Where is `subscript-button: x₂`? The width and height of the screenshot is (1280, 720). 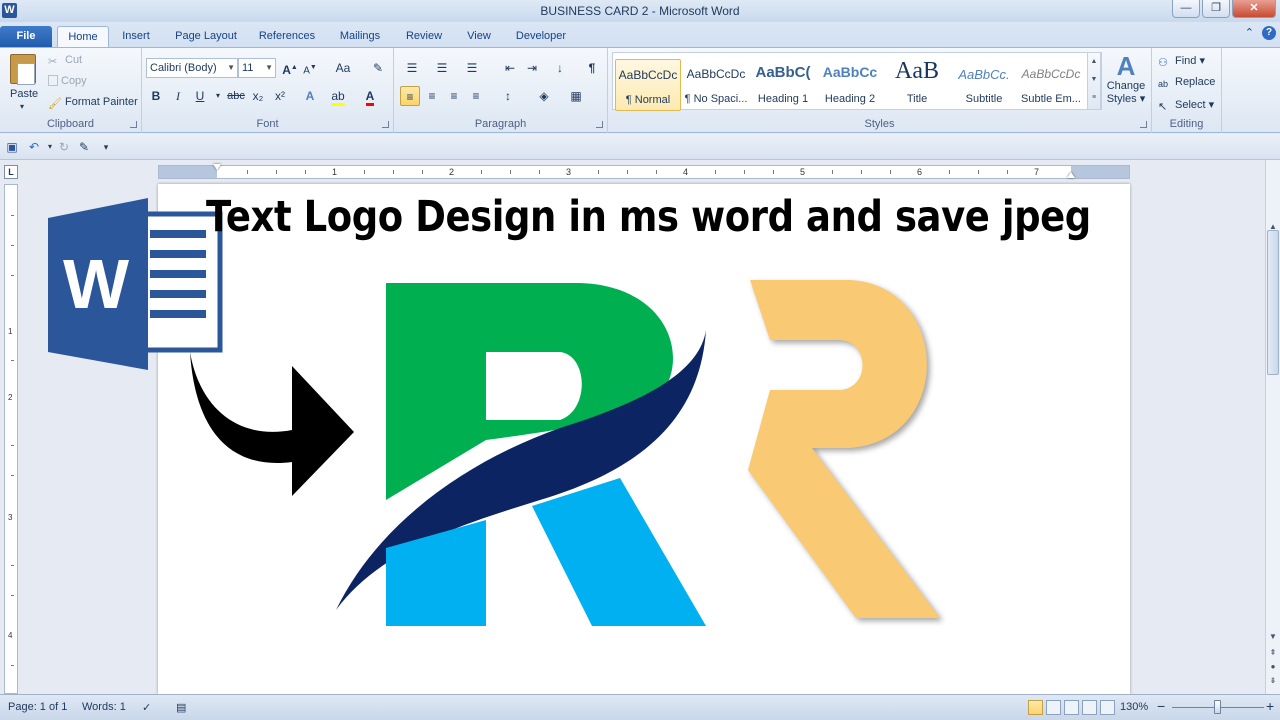 subscript-button: x₂ is located at coordinates (258, 96).